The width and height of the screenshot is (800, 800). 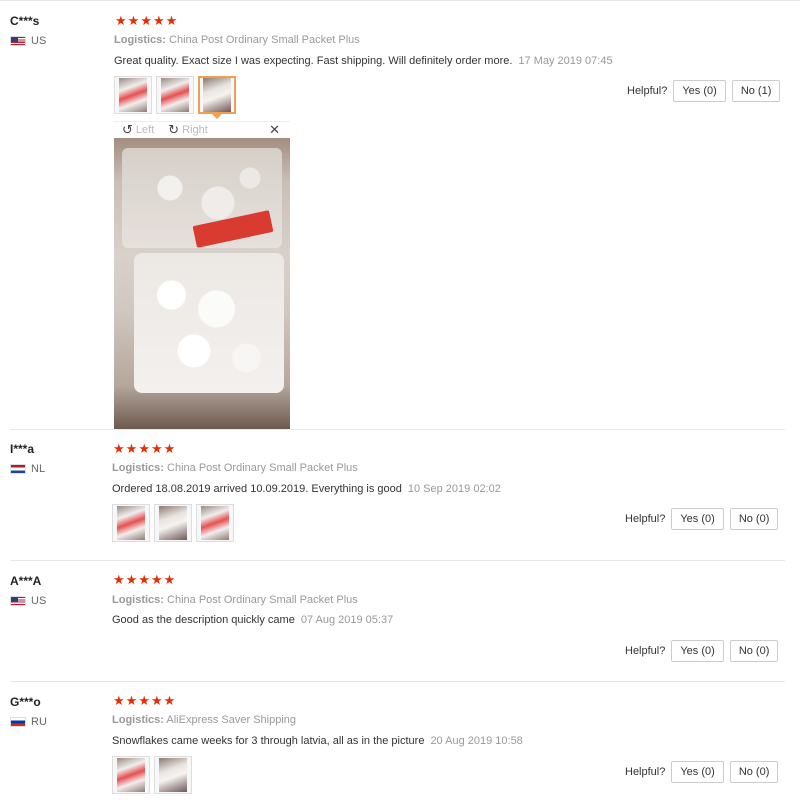 I want to click on rotate-right-label: Right, so click(x=195, y=130).